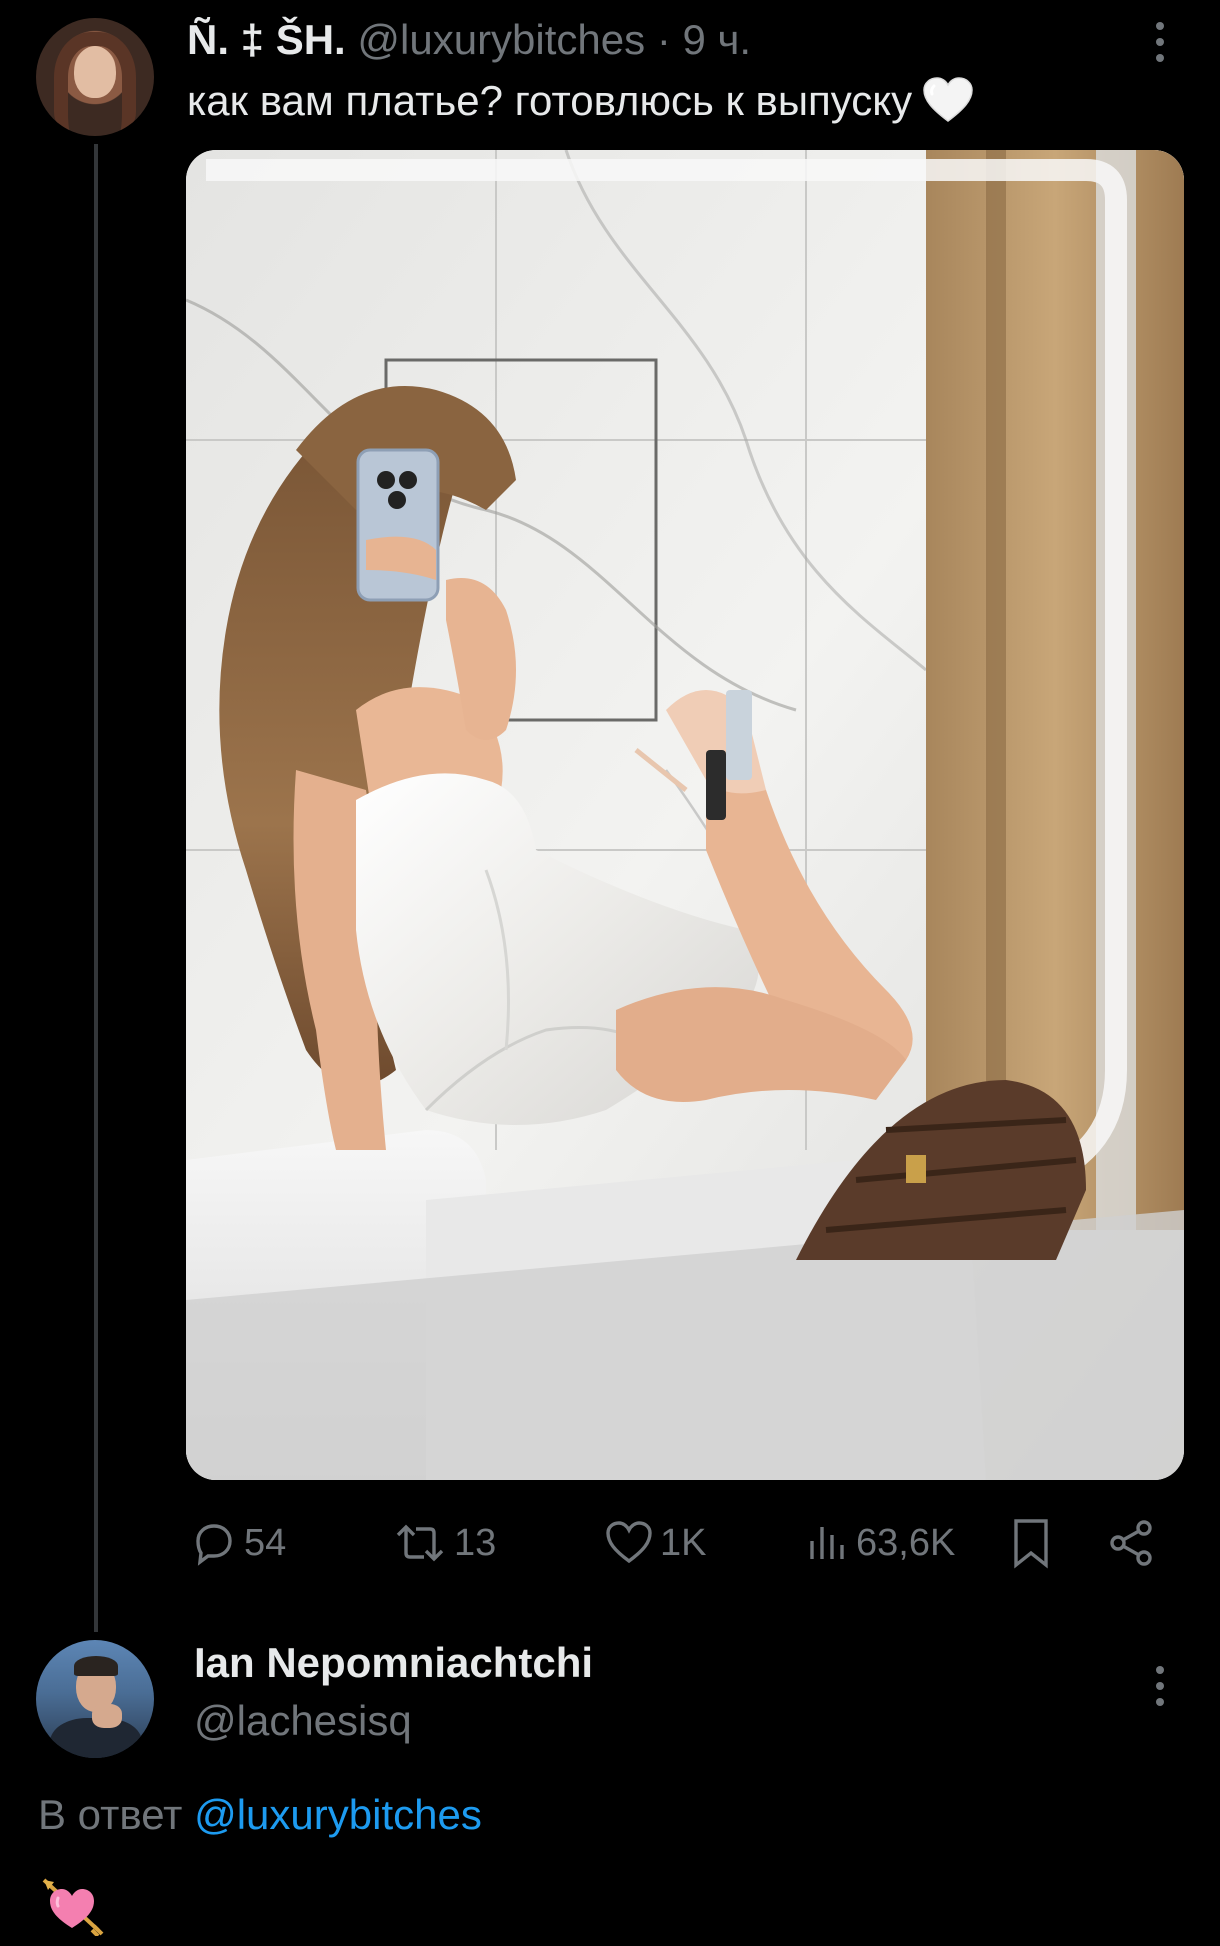 This screenshot has height=1946, width=1220. I want to click on author-avatar, so click(95, 77).